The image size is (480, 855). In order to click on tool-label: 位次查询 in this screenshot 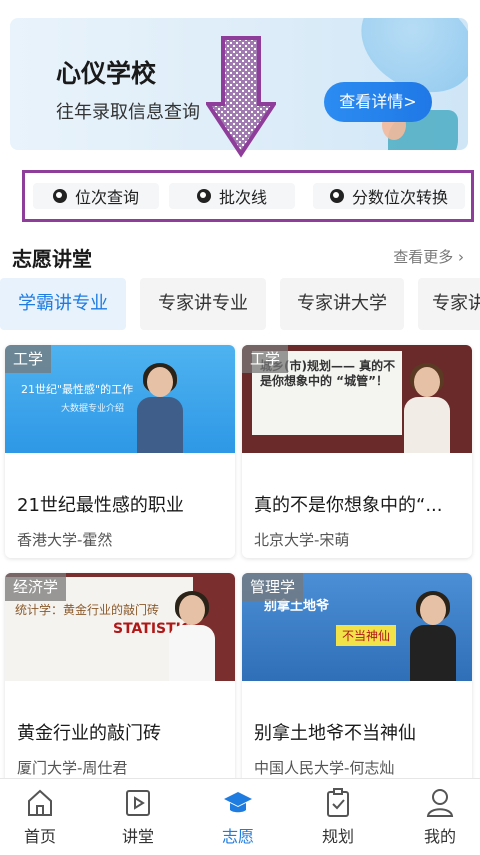, I will do `click(106, 197)`.